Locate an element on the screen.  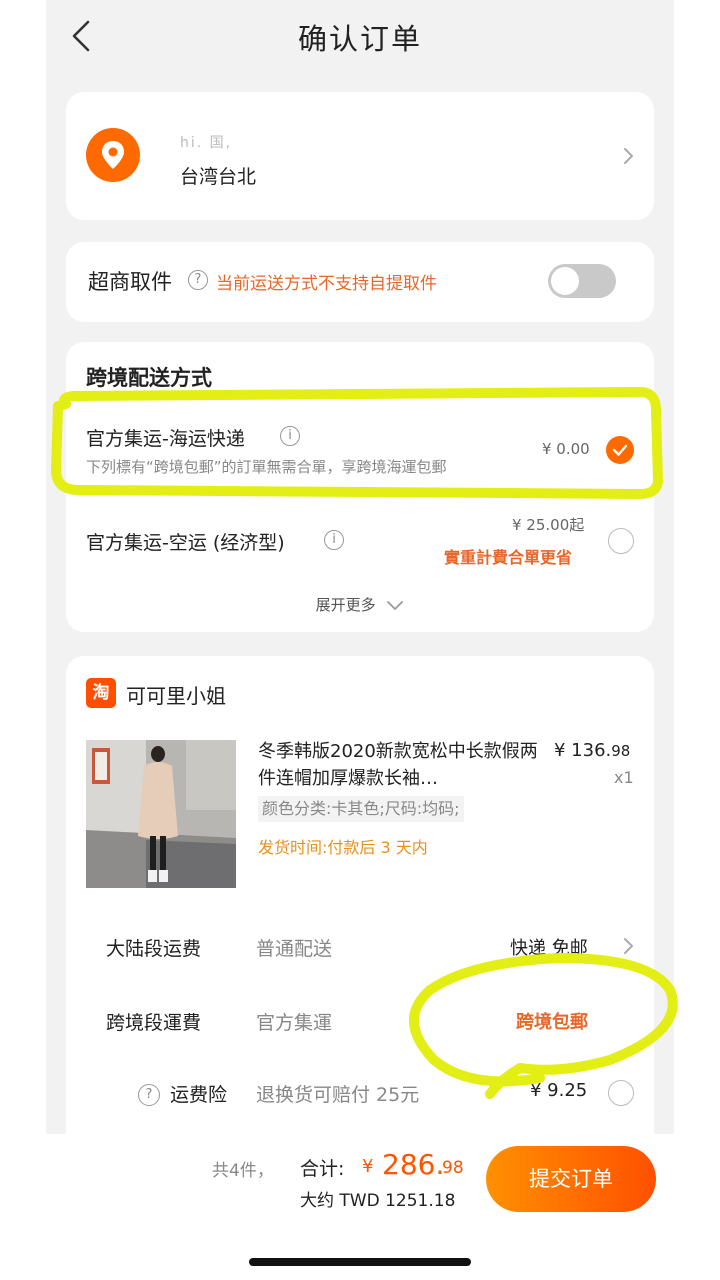
submit-order-button: 提交订单 is located at coordinates (571, 1179).